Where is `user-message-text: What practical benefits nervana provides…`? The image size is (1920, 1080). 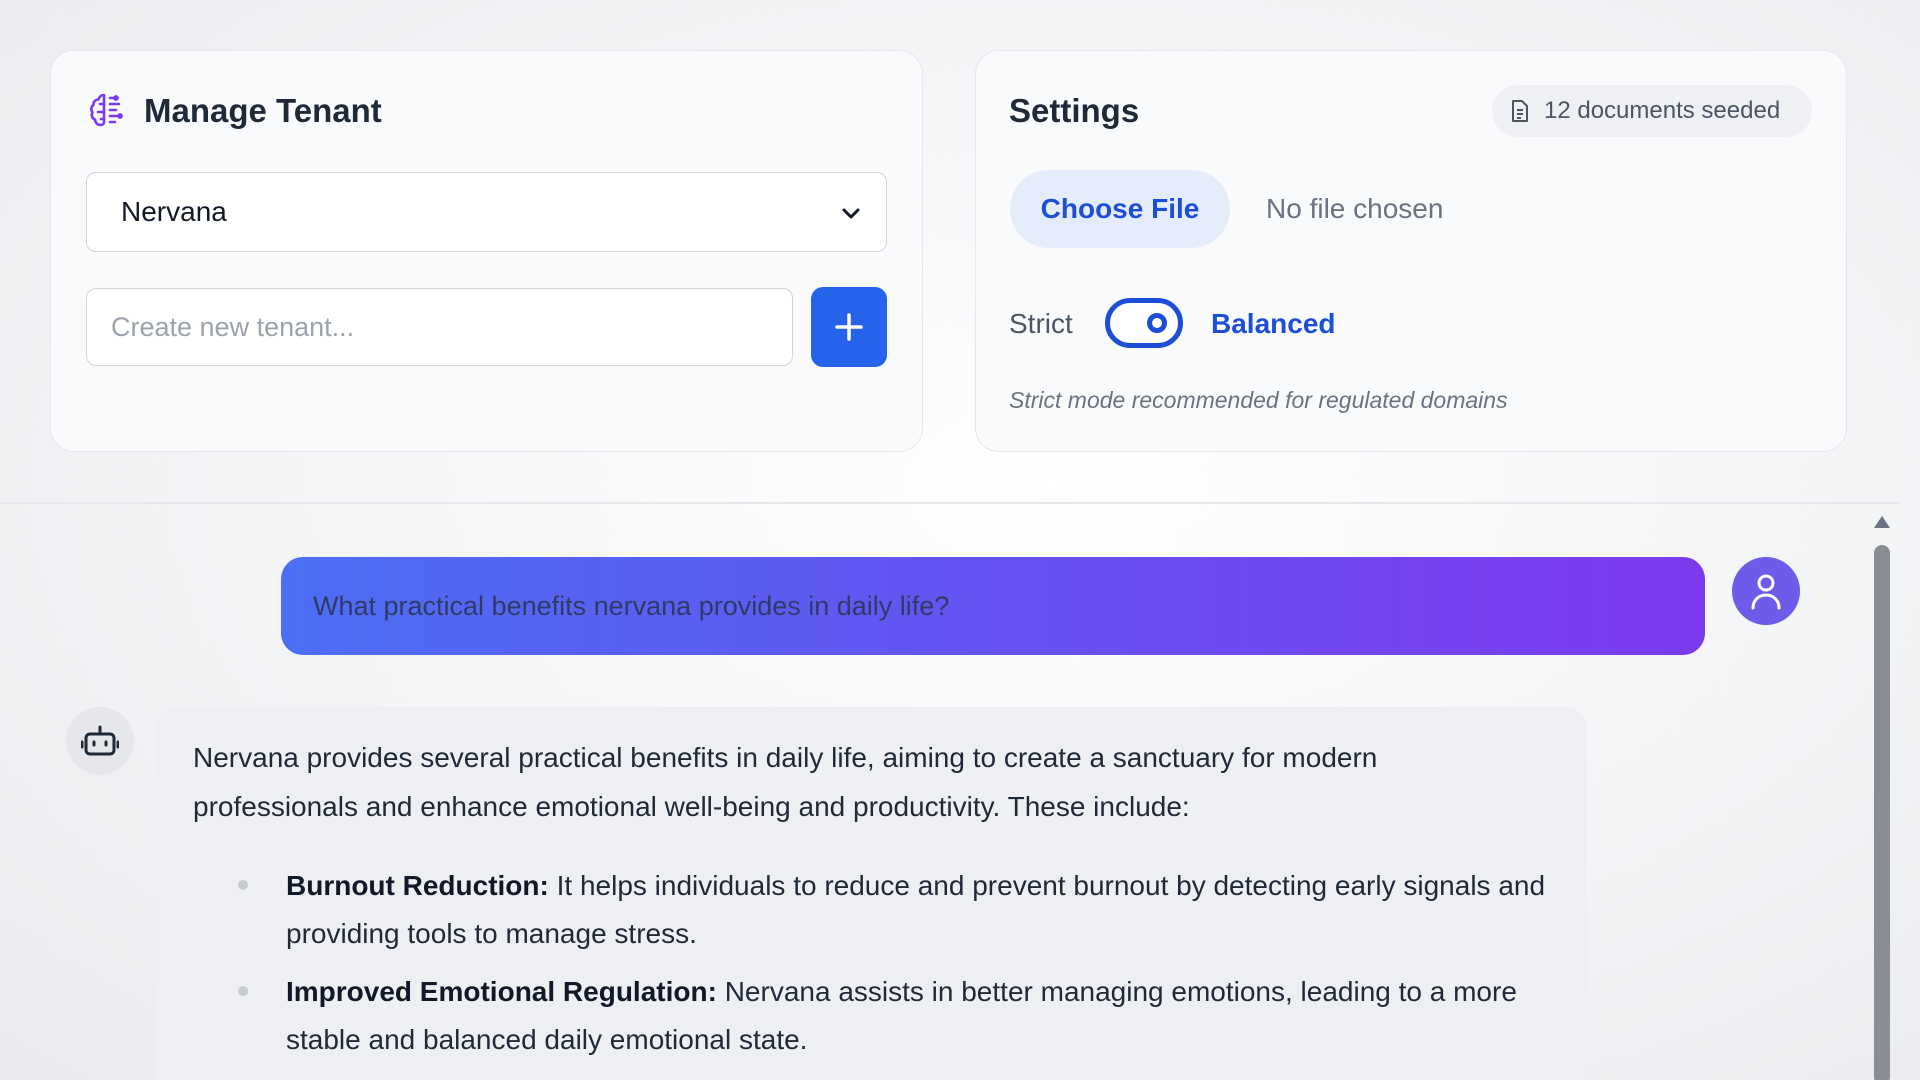
user-message-text: What practical benefits nervana provides… is located at coordinates (631, 605).